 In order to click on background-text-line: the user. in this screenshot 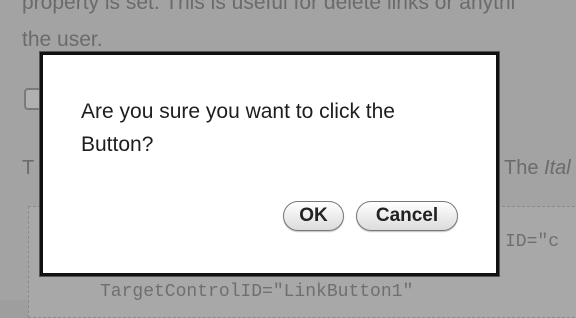, I will do `click(62, 39)`.